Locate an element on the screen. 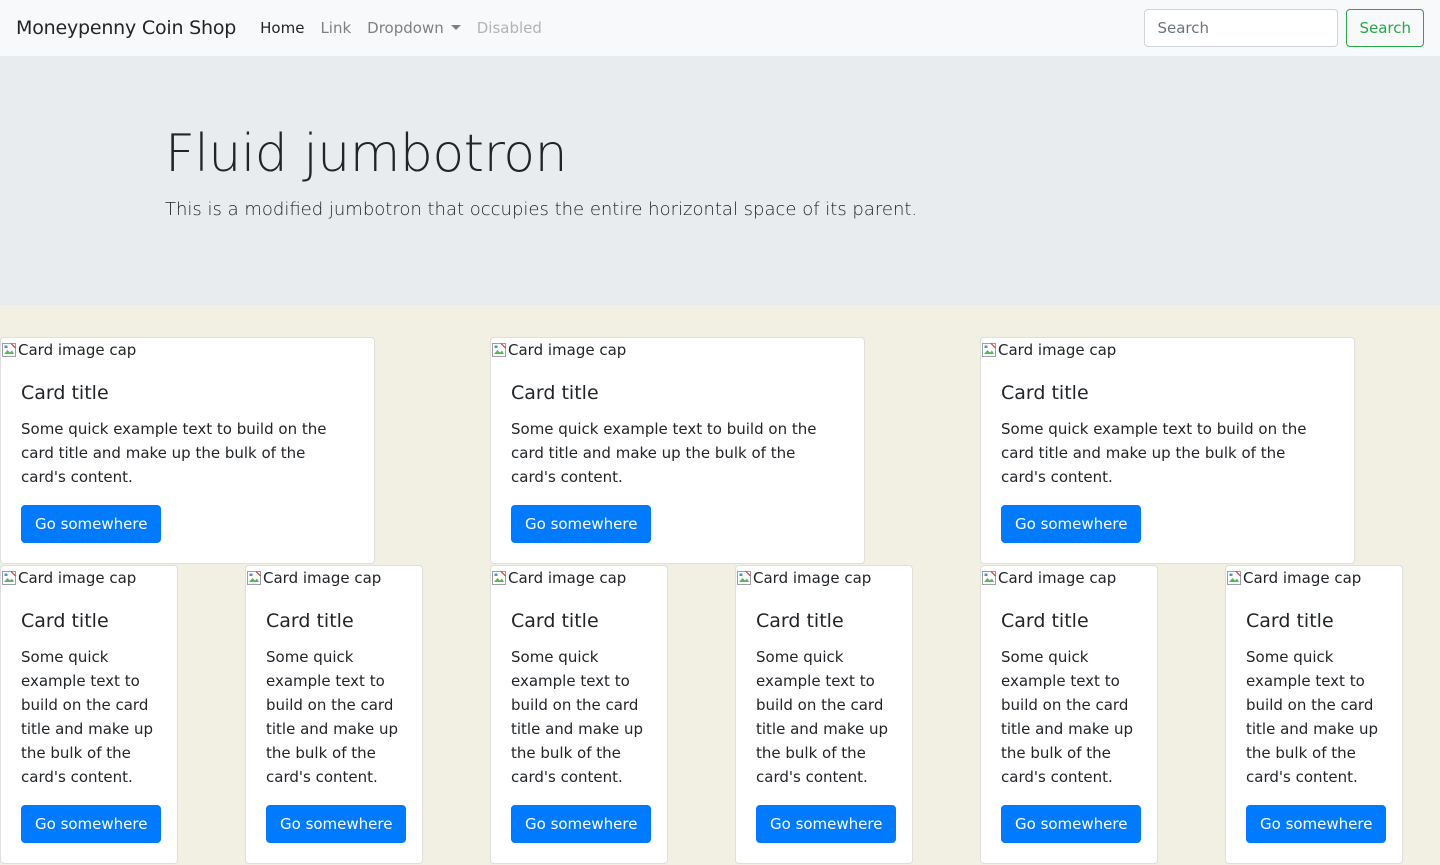 Image resolution: width=1440 pixels, height=865 pixels. nav-link-home: Home is located at coordinates (282, 28).